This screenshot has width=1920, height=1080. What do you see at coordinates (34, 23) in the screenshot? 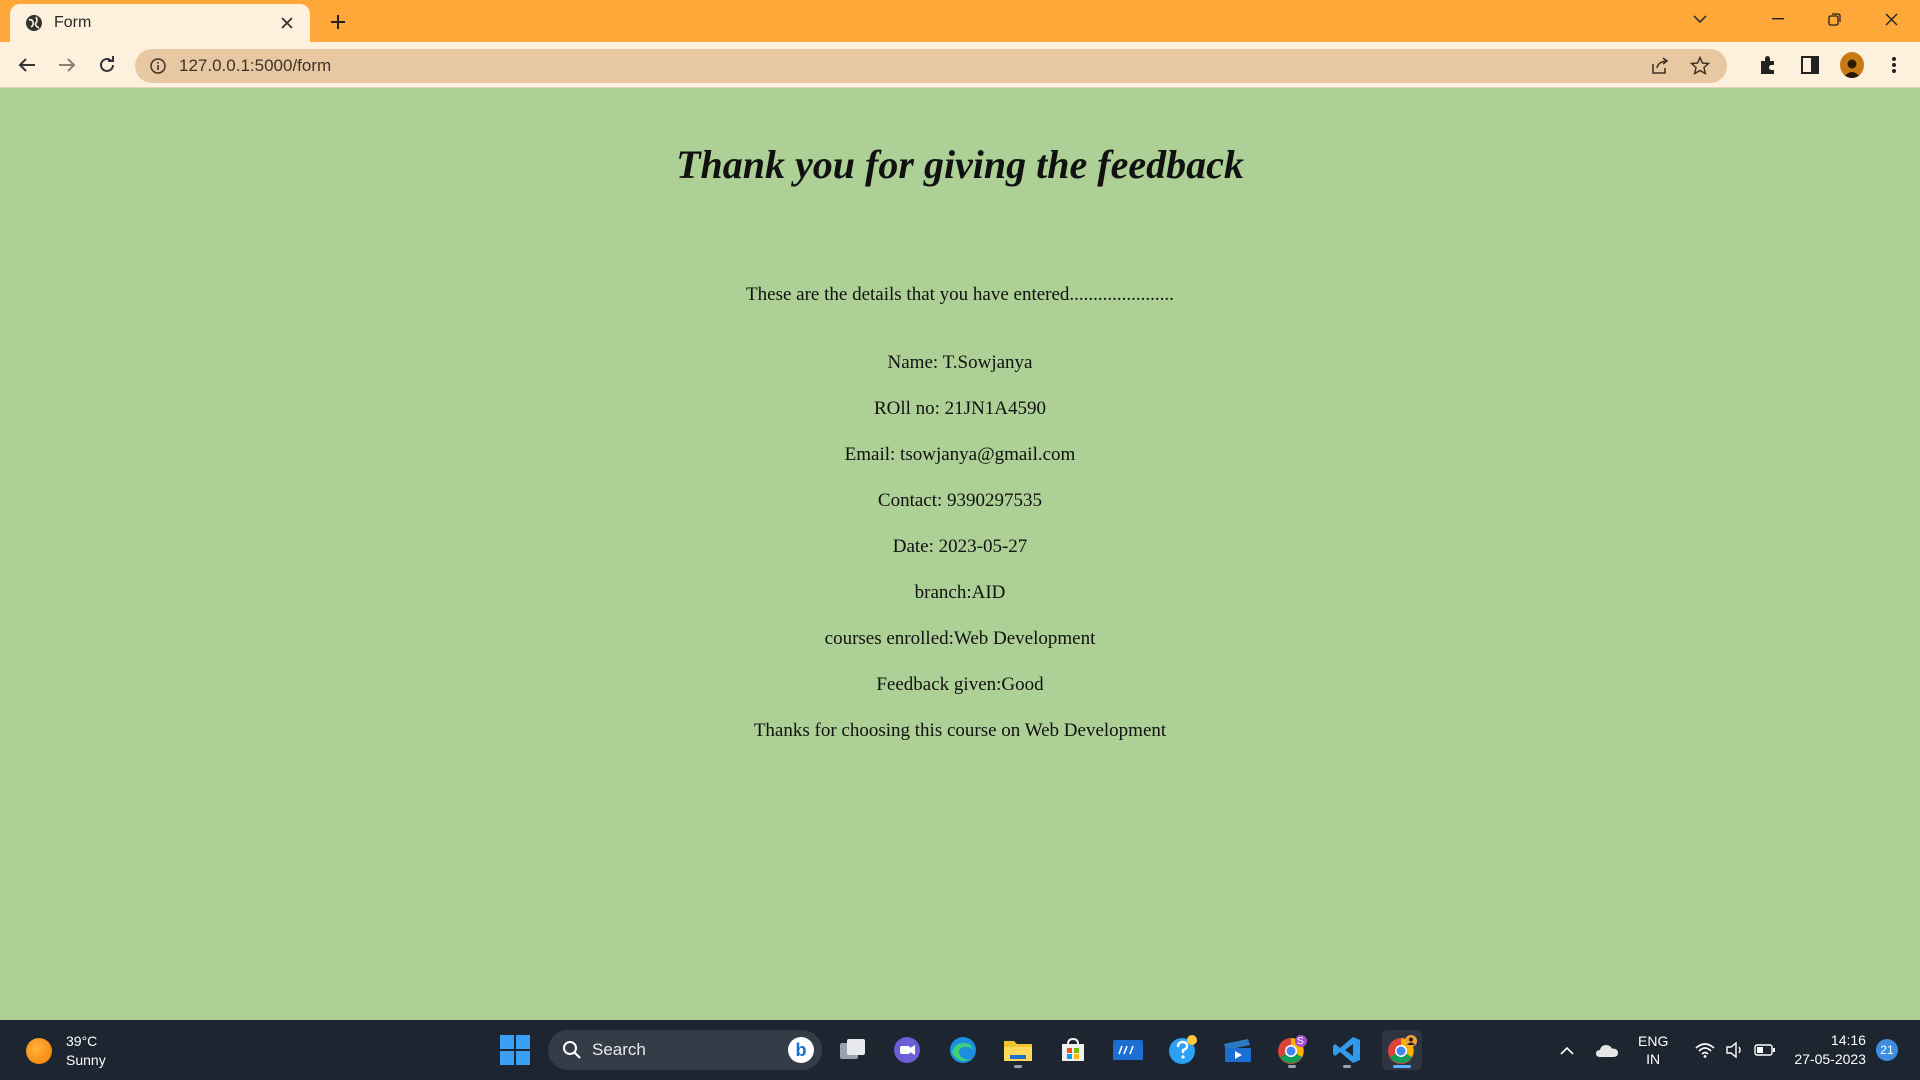
I see `globe-icon` at bounding box center [34, 23].